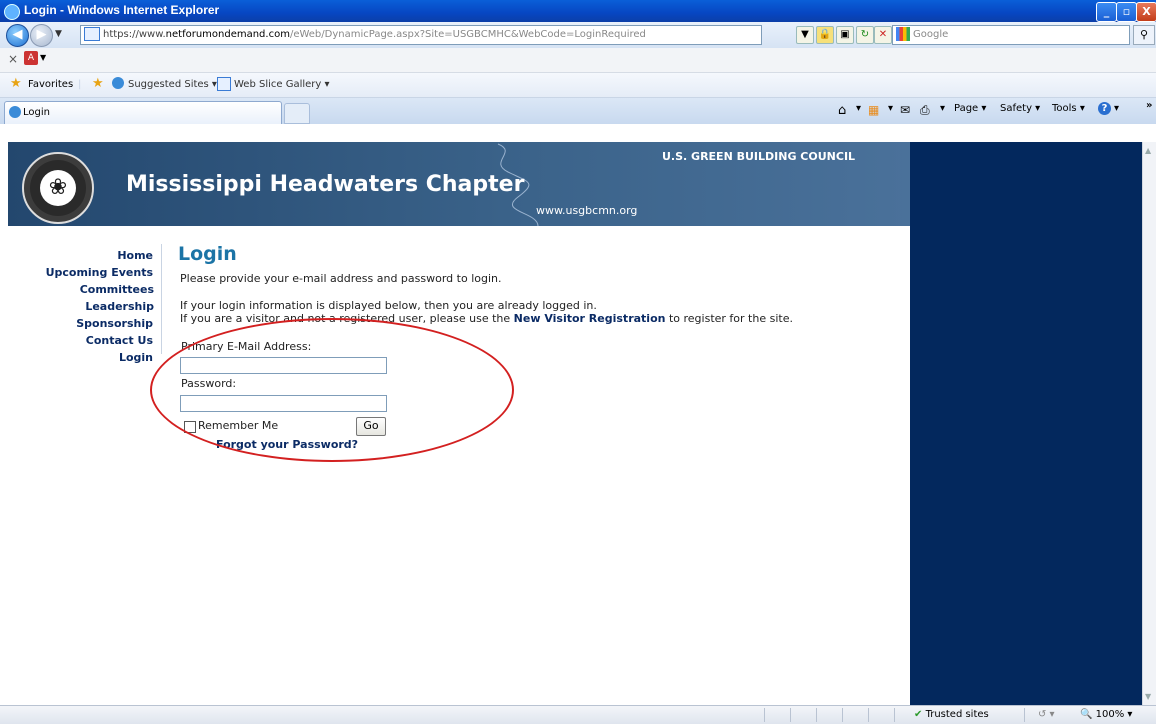 This screenshot has width=1156, height=724. Describe the element at coordinates (1116, 108) in the screenshot. I see `help-dropdown-icon: ▾` at that location.